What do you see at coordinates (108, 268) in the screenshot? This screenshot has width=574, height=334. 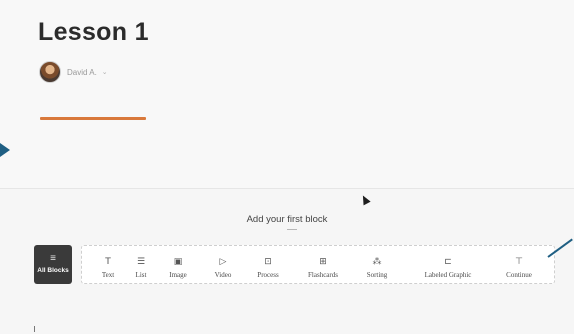 I see `block-text-button: T Text` at bounding box center [108, 268].